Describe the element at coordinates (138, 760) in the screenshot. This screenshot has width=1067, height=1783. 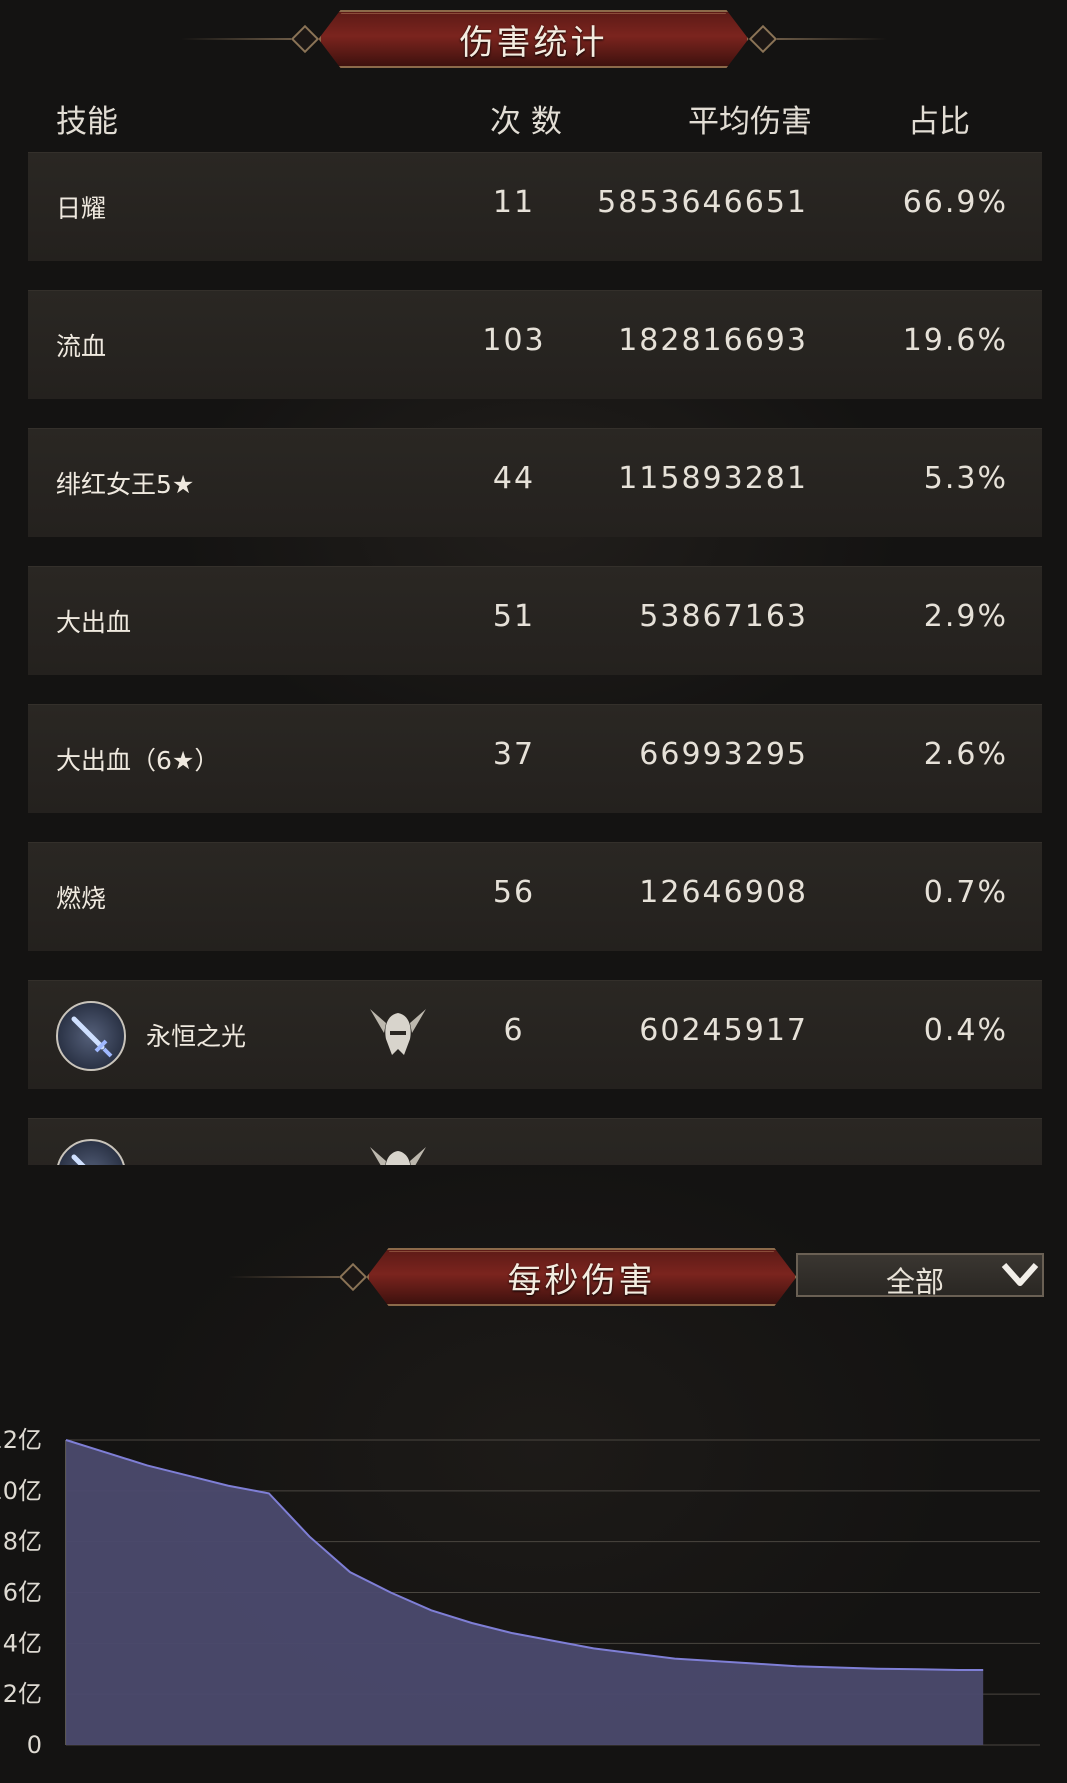
I see `skill-name: 大出血（6★）` at that location.